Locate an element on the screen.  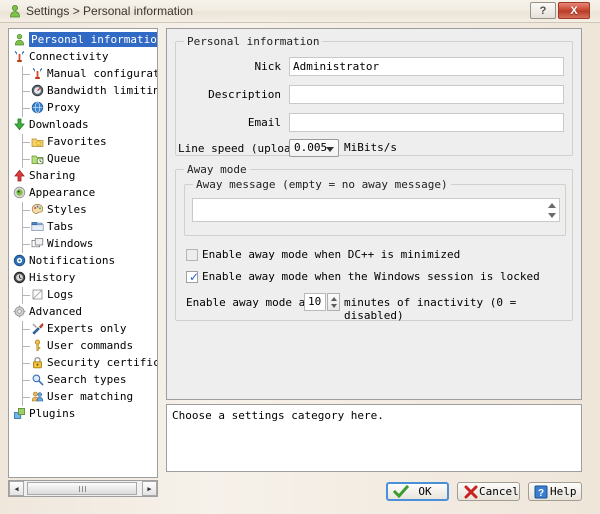
notification-icon is located at coordinates (19, 260).